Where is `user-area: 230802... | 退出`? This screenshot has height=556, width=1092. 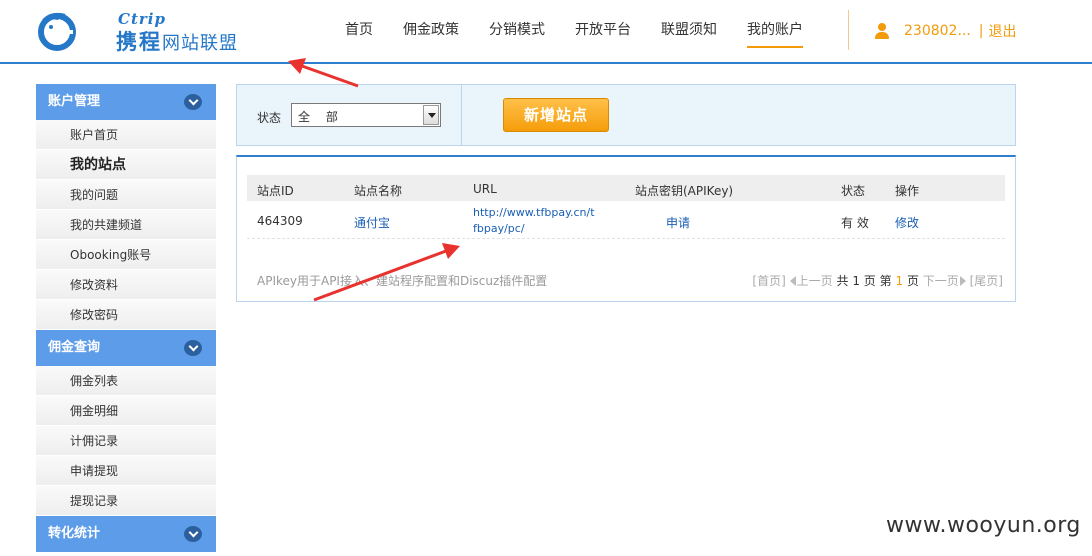
user-area: 230802... | 退出 is located at coordinates (945, 31).